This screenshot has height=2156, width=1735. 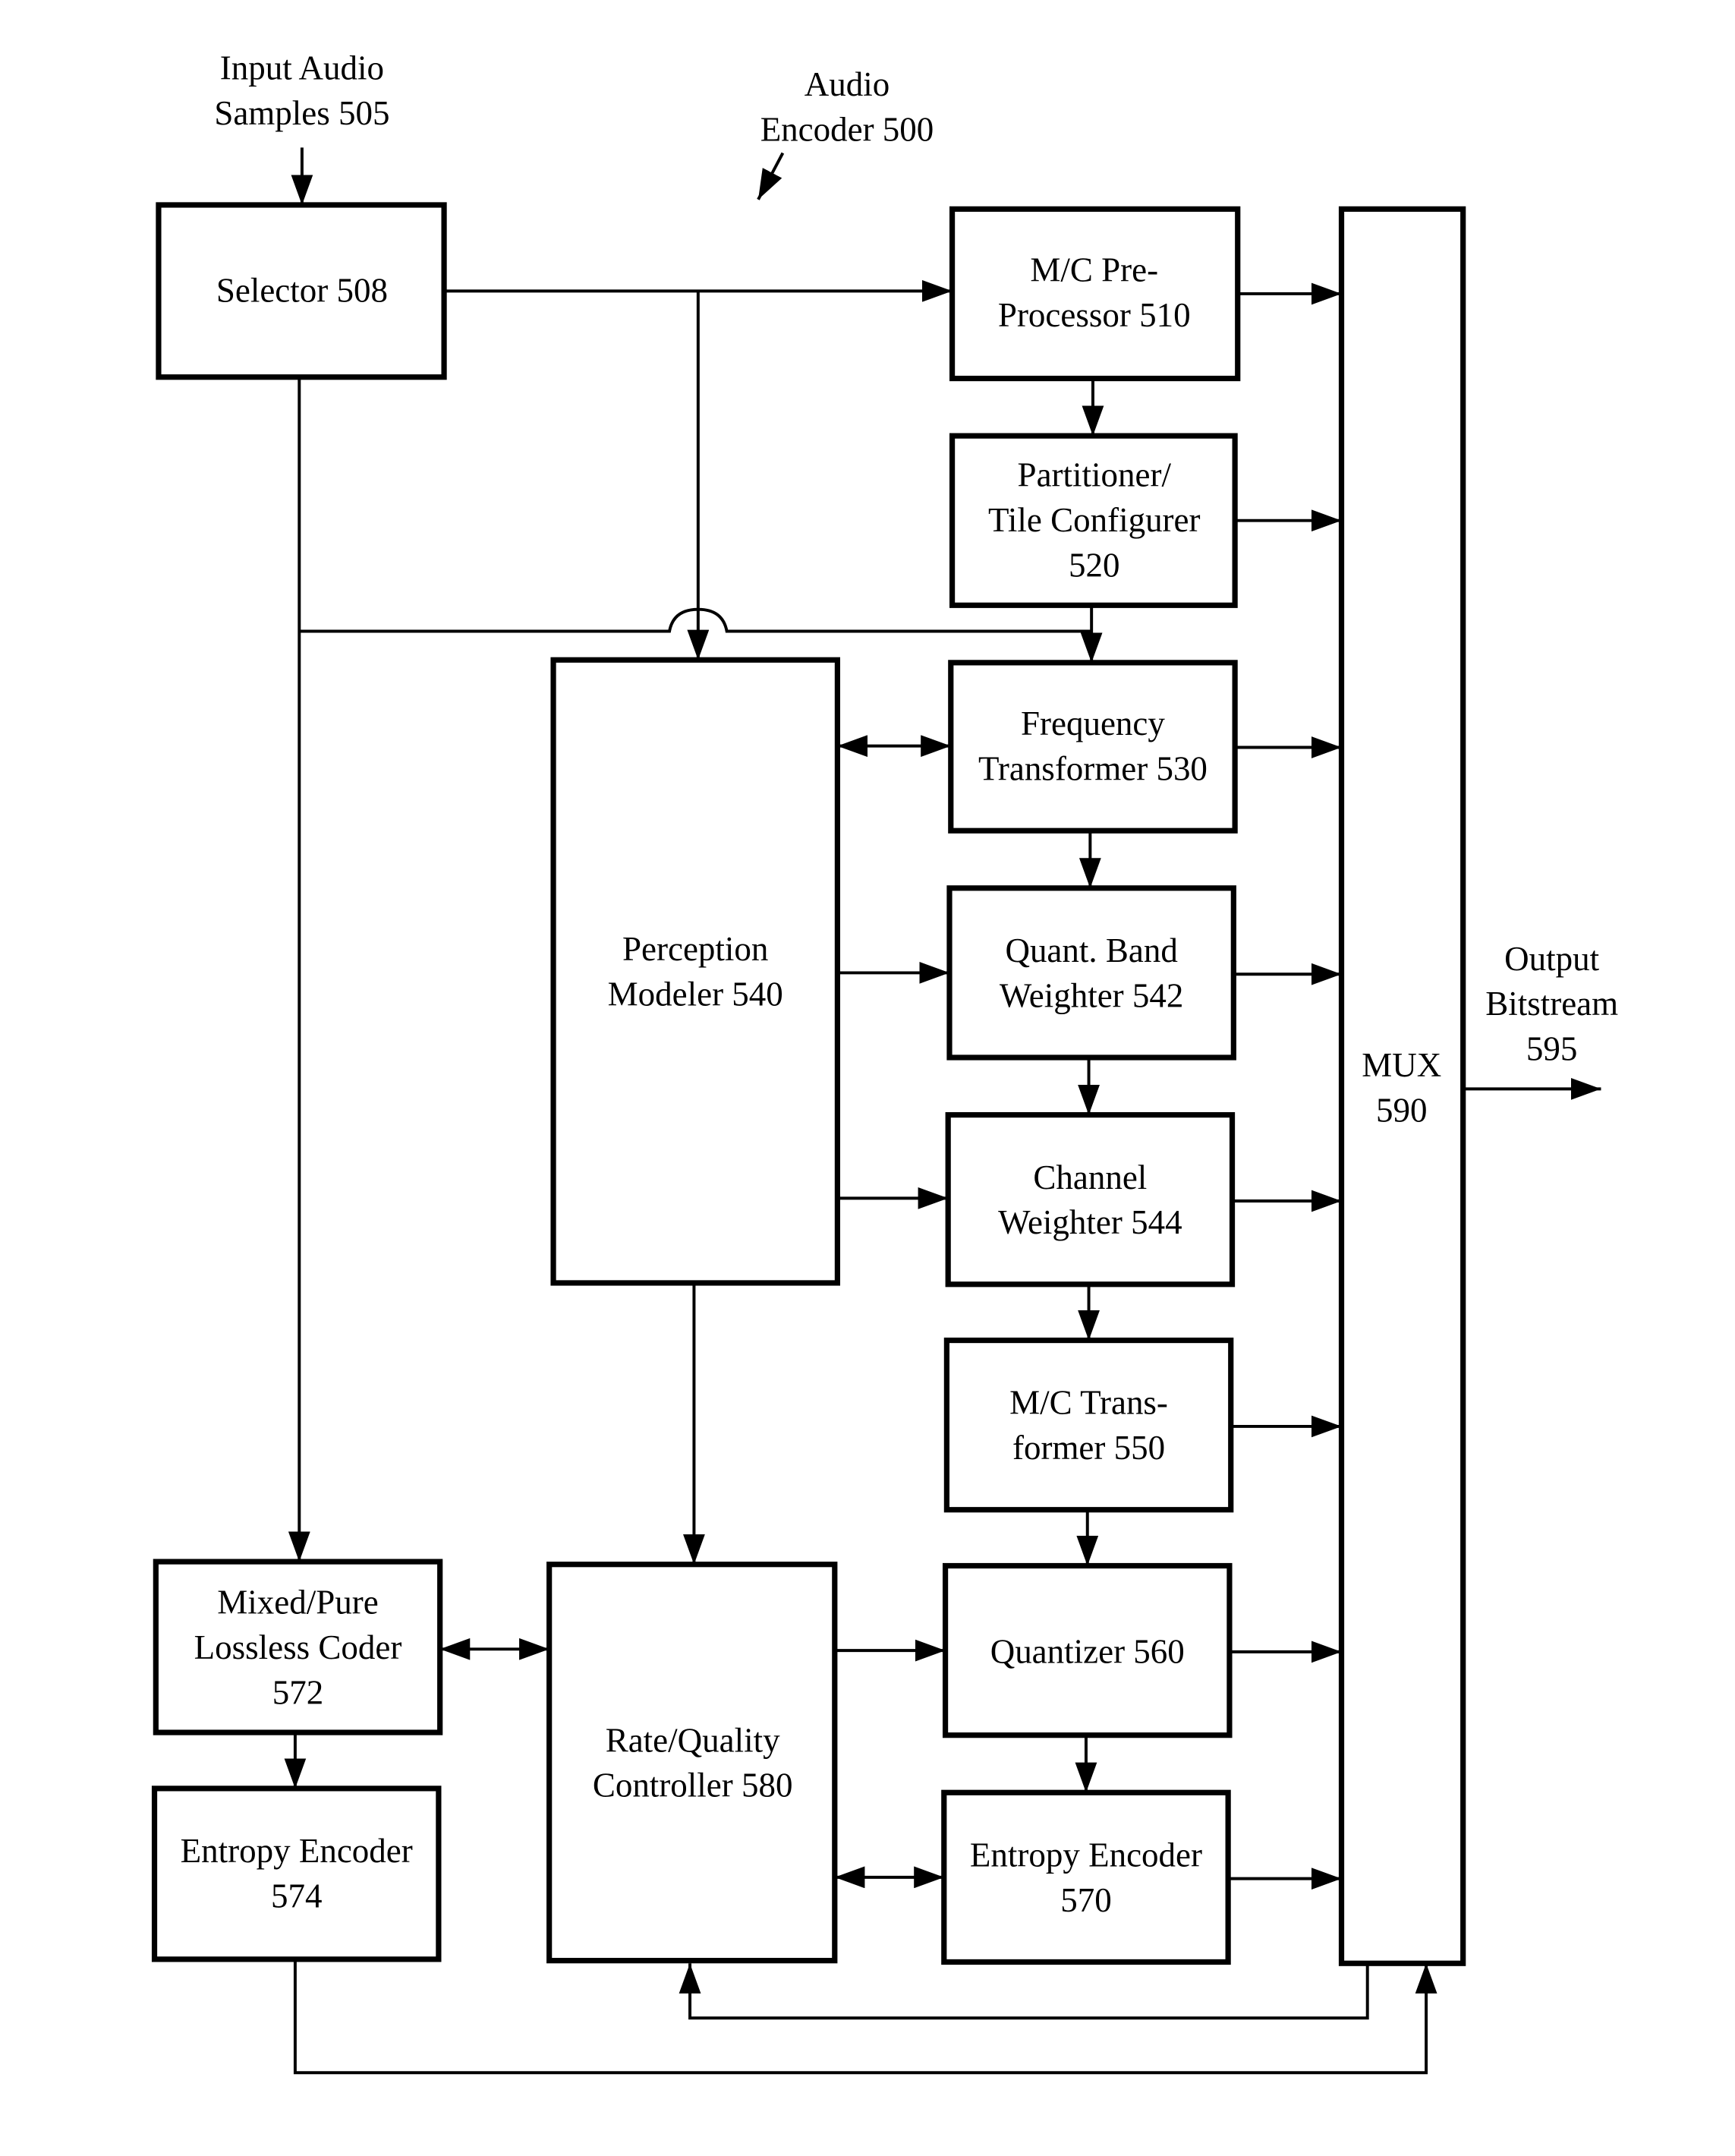 I want to click on block-label-text: Frequency, so click(x=1093, y=723).